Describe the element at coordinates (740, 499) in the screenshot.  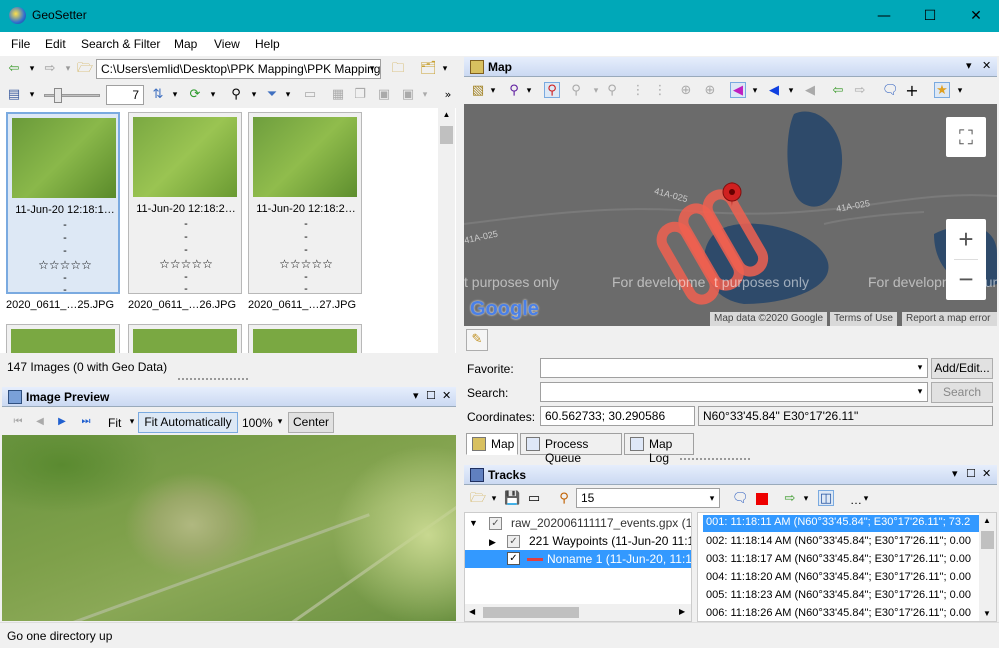
I see `track-comment-icon: 🗨` at that location.